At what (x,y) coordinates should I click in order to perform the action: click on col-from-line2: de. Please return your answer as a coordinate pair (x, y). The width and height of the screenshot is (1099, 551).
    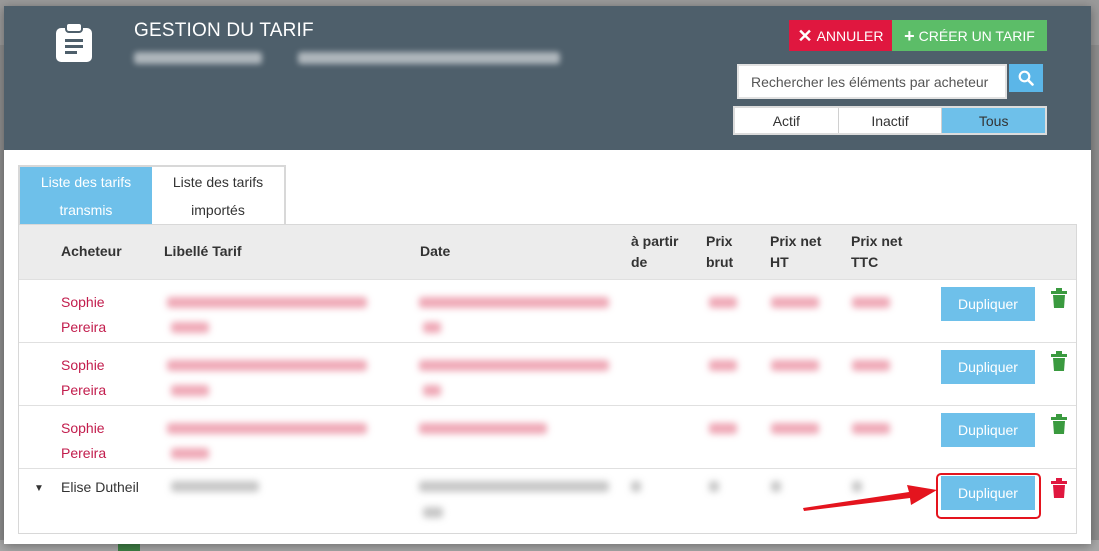
    Looking at the image, I should click on (639, 262).